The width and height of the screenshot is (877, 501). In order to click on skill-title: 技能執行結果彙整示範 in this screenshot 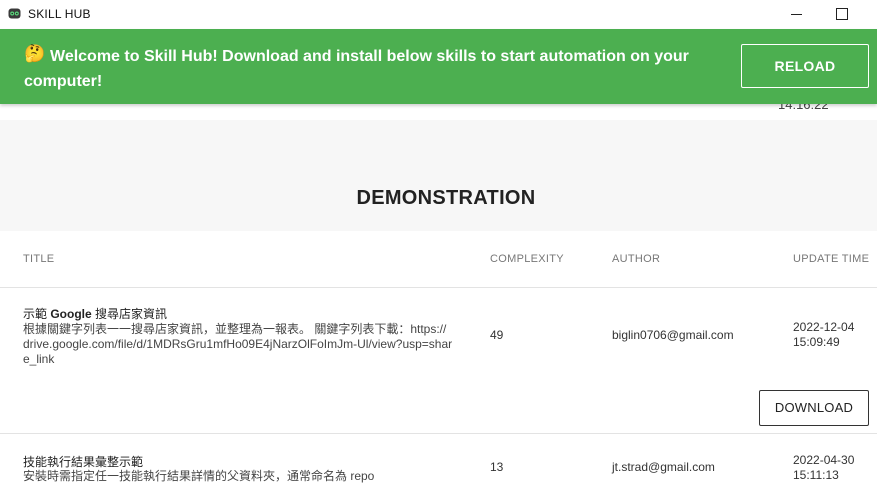, I will do `click(83, 462)`.